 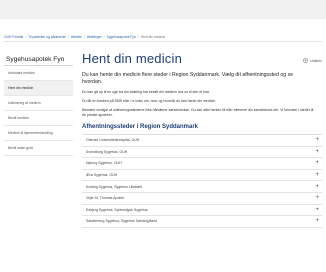 I want to click on sidebar-item: Bestil siden godt, so click(x=38, y=148).